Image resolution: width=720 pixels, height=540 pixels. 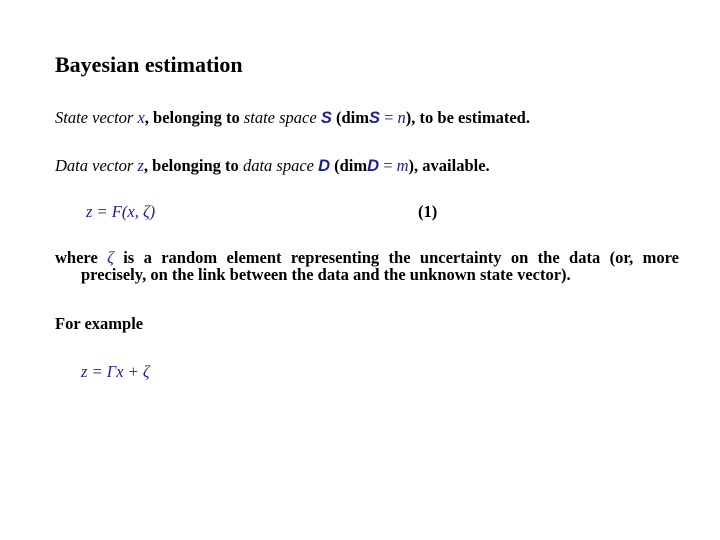 What do you see at coordinates (449, 165) in the screenshot?
I see `text-fragment: ), available.` at bounding box center [449, 165].